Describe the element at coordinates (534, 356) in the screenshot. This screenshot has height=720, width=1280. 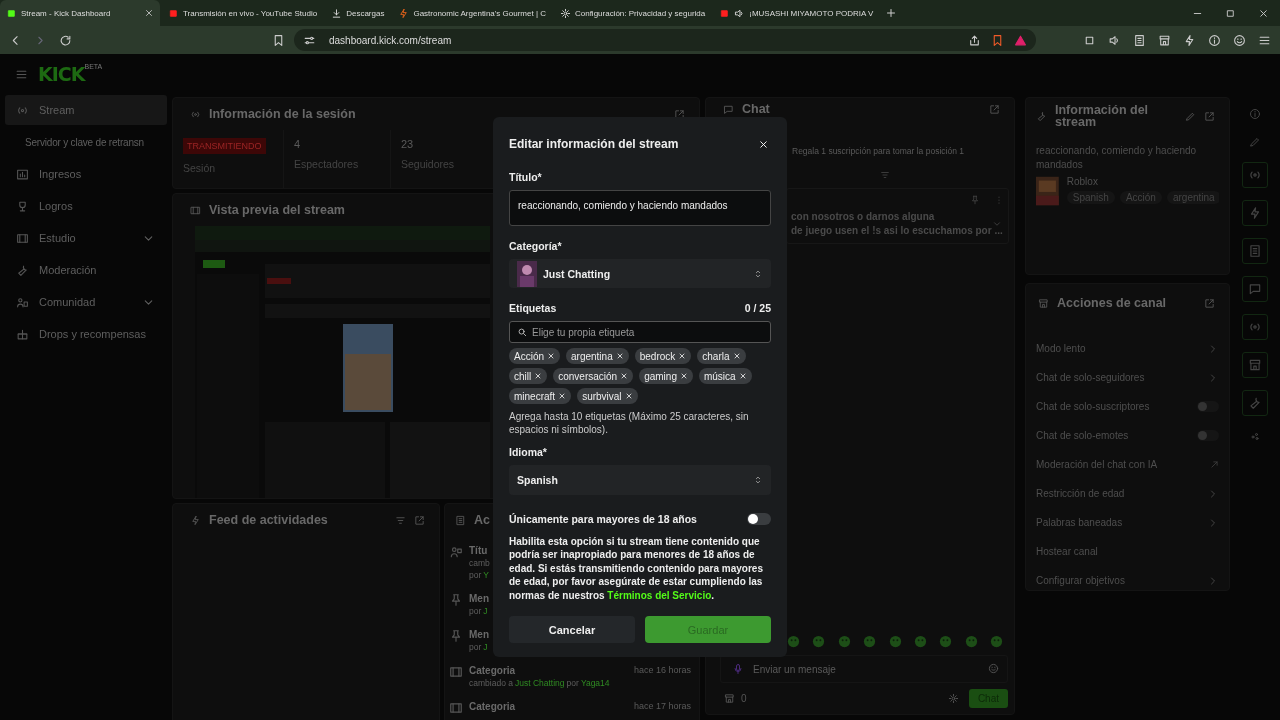
I see `tag-chip: Acción` at that location.